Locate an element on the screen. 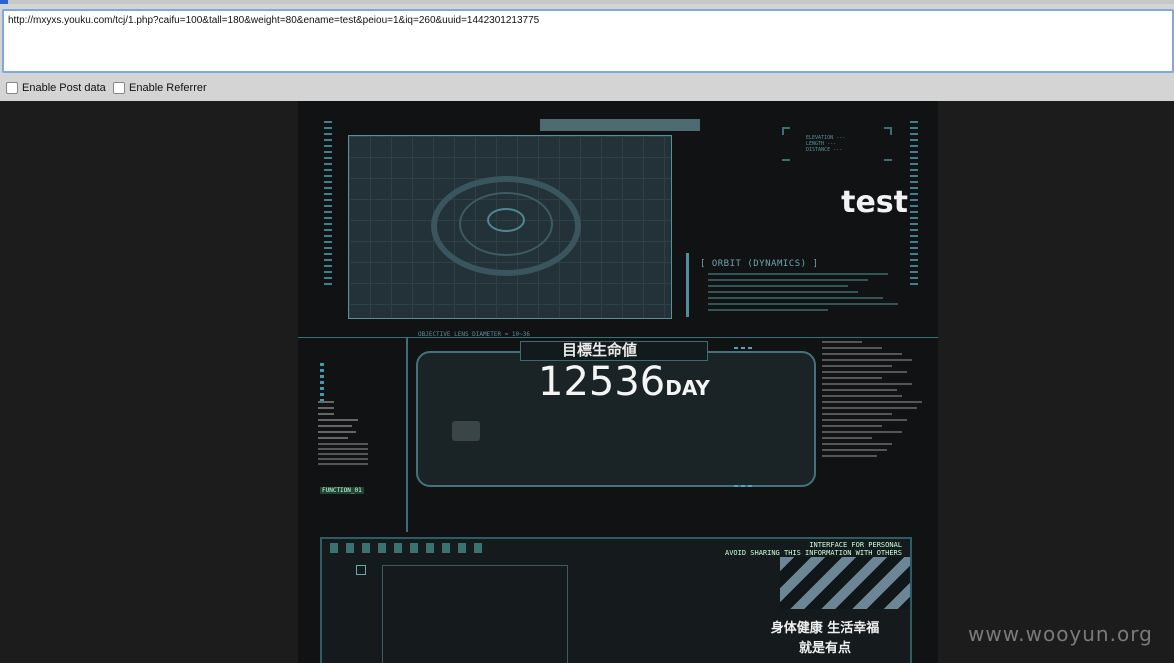 Image resolution: width=1174 pixels, height=663 pixels. orbit-text-block is located at coordinates (808, 294).